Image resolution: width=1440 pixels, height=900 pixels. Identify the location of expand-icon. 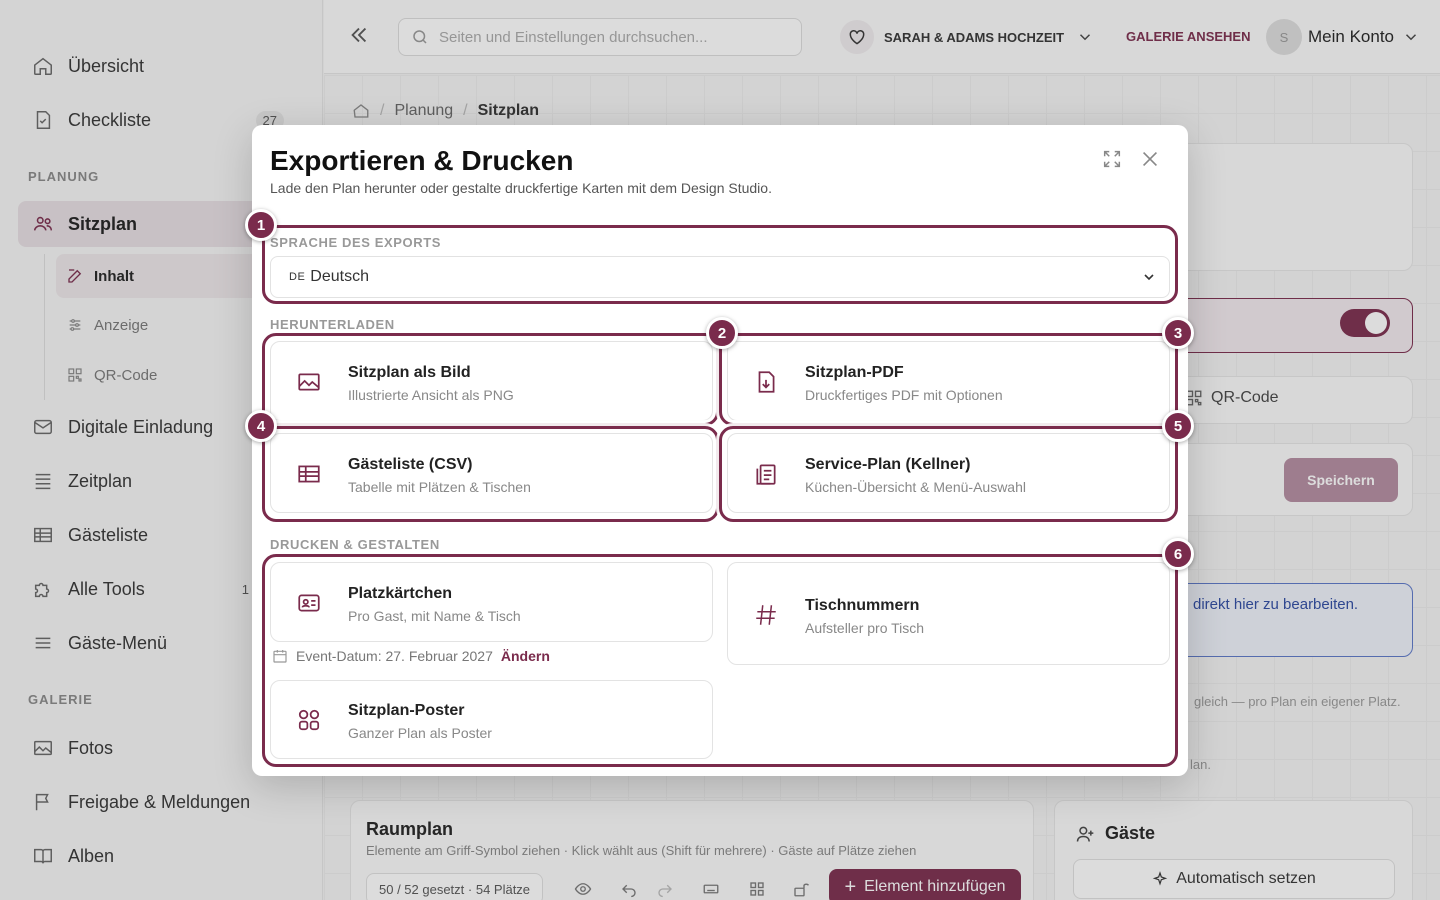
(1112, 161).